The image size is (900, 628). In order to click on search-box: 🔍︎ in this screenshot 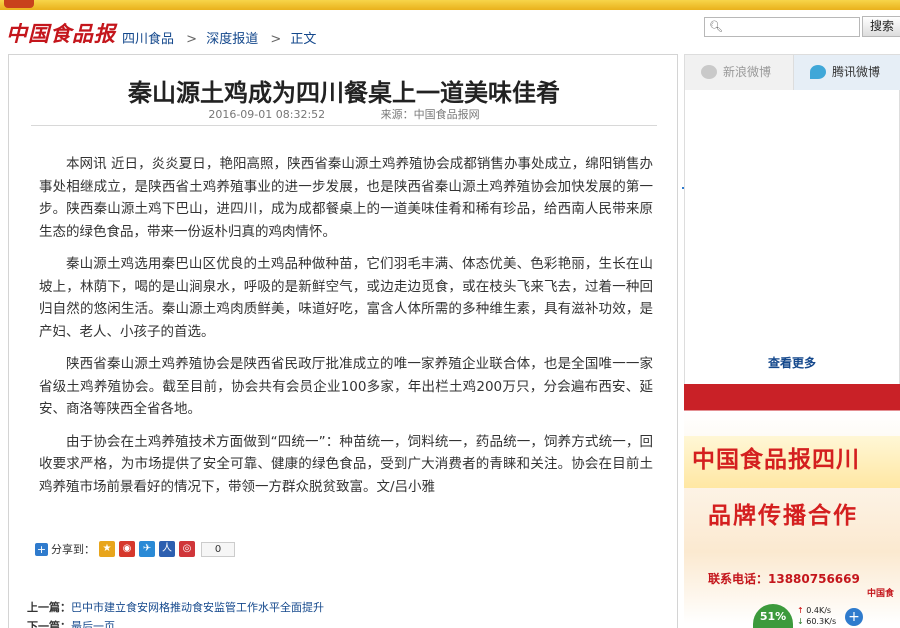, I will do `click(782, 27)`.